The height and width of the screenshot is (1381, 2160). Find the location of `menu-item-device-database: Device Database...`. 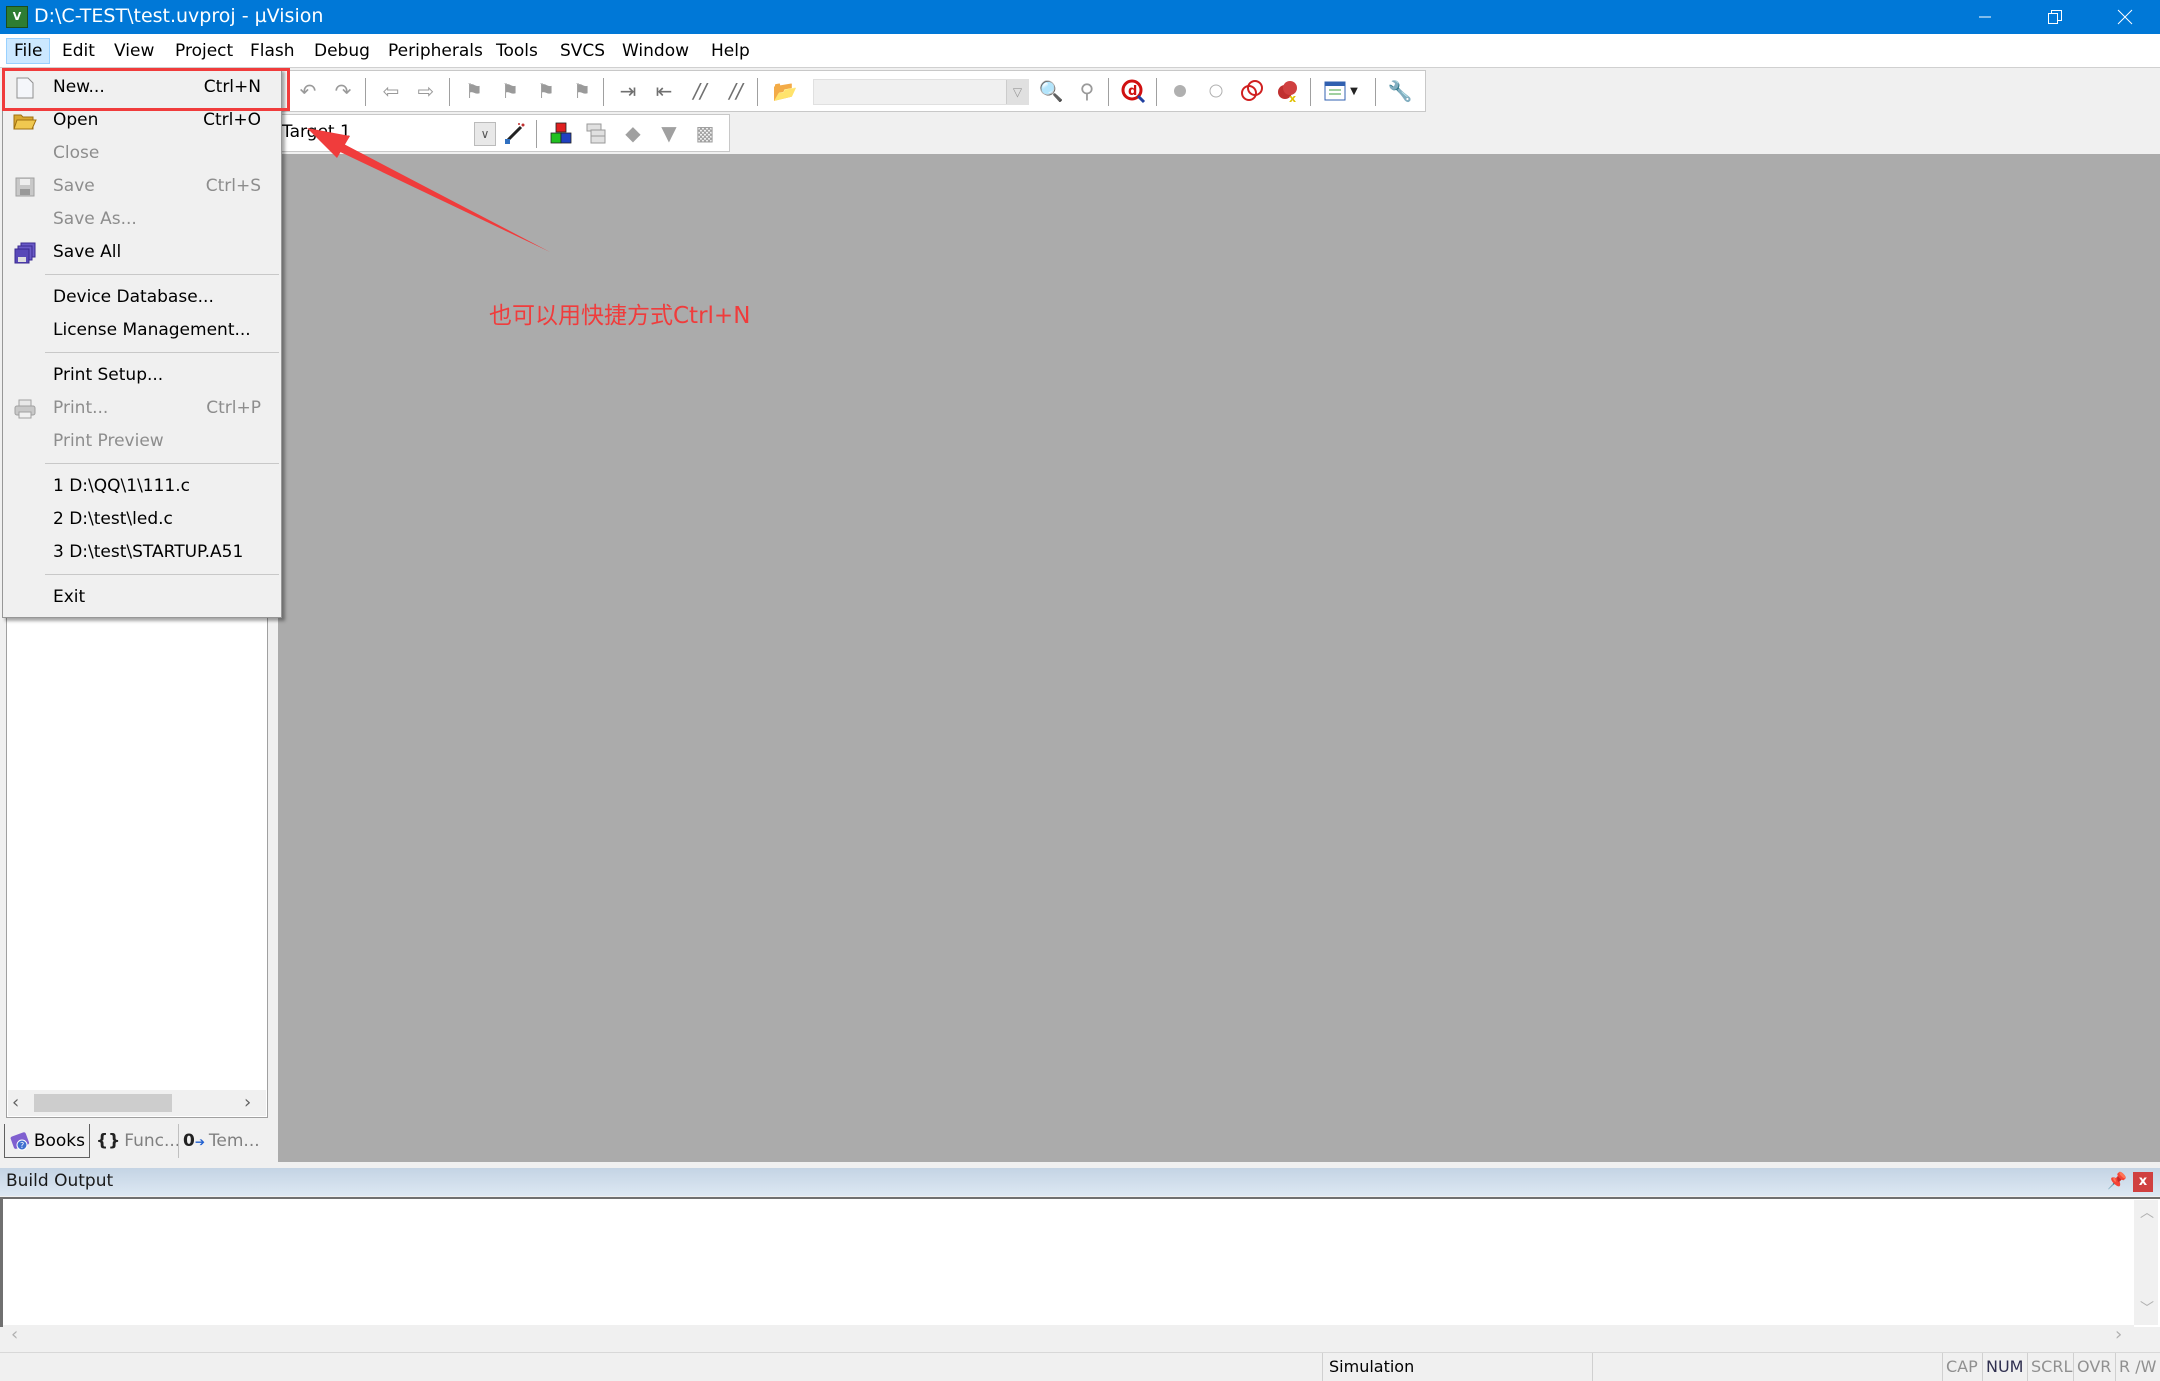

menu-item-device-database: Device Database... is located at coordinates (142, 297).